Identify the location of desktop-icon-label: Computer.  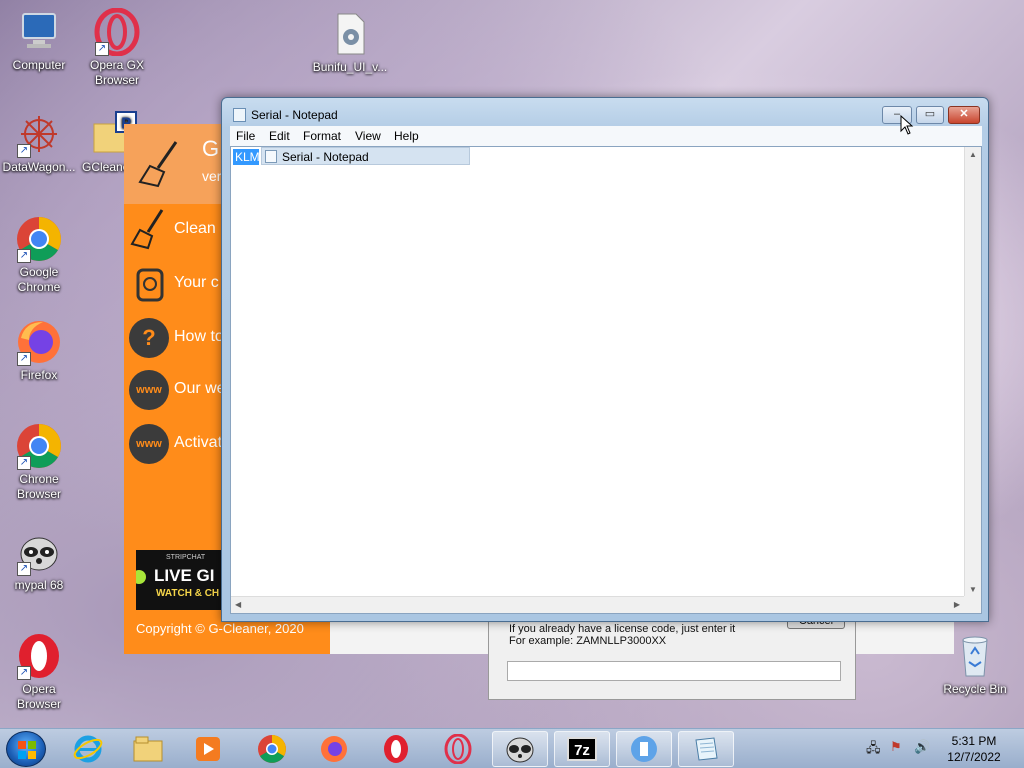
(39, 65).